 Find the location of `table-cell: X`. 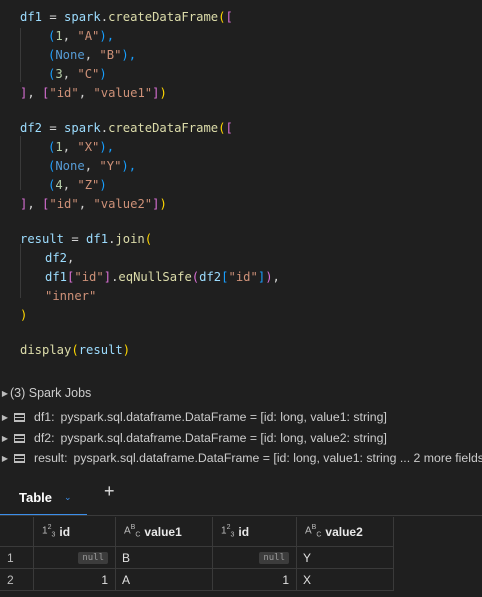

table-cell: X is located at coordinates (345, 580).